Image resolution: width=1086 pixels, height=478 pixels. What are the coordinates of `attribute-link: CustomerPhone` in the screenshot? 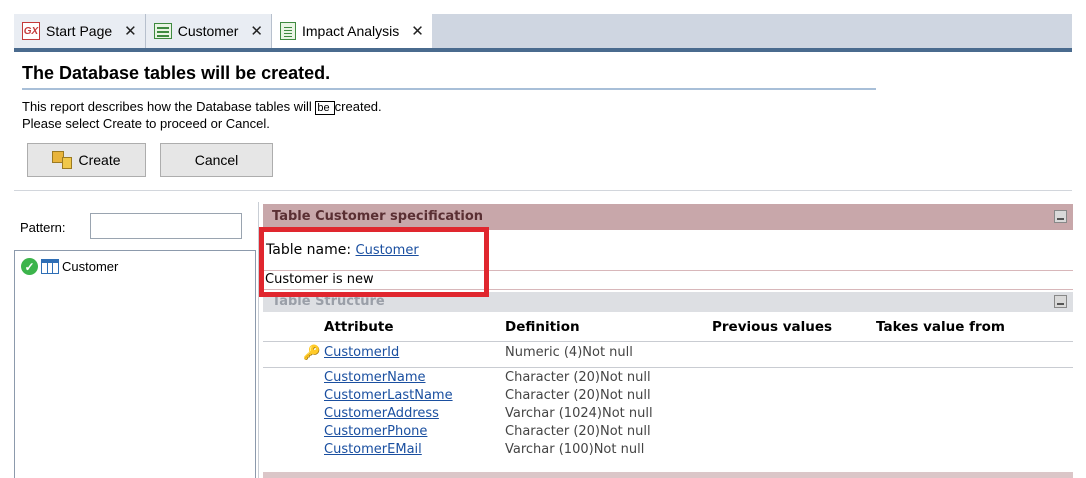 It's located at (375, 431).